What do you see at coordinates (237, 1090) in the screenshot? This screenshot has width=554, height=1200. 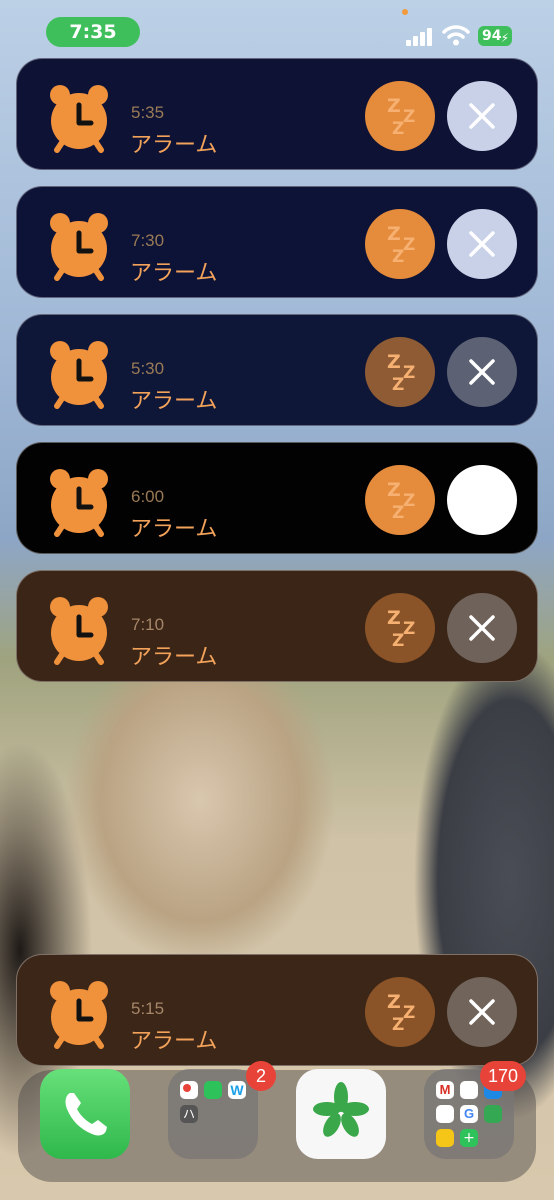 I see `w-app-icon: W` at bounding box center [237, 1090].